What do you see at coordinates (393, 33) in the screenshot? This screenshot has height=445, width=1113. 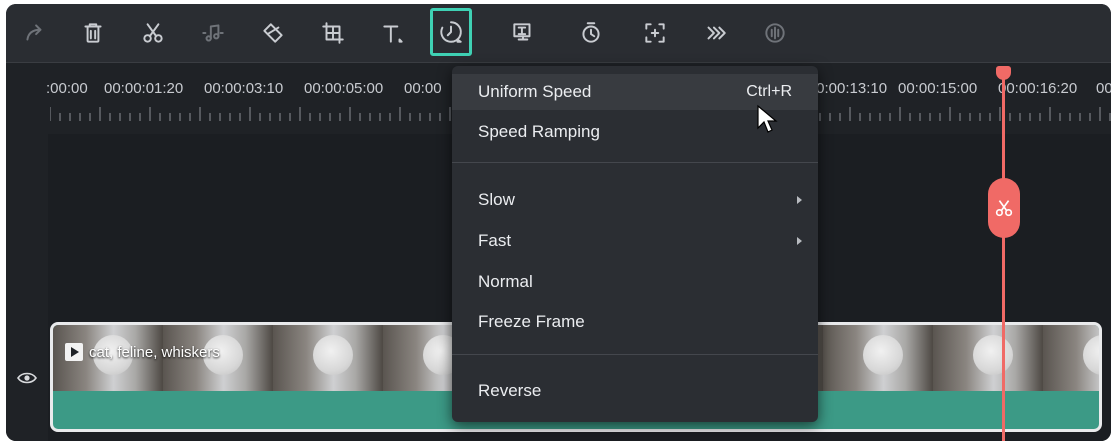 I see `text-icon` at bounding box center [393, 33].